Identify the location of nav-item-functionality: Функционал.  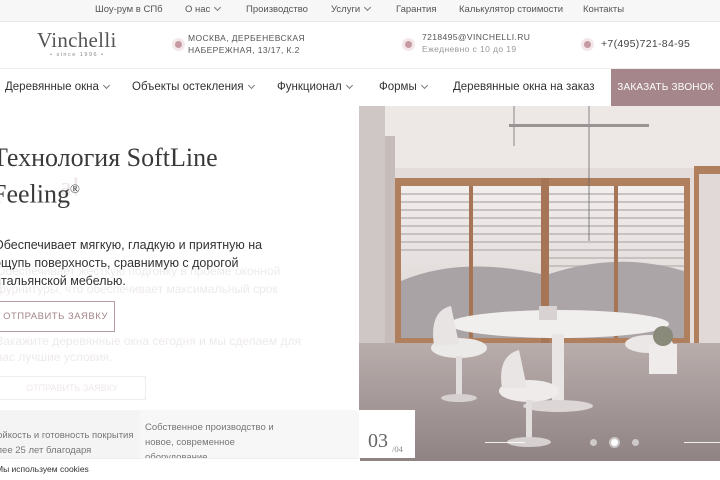
(315, 87).